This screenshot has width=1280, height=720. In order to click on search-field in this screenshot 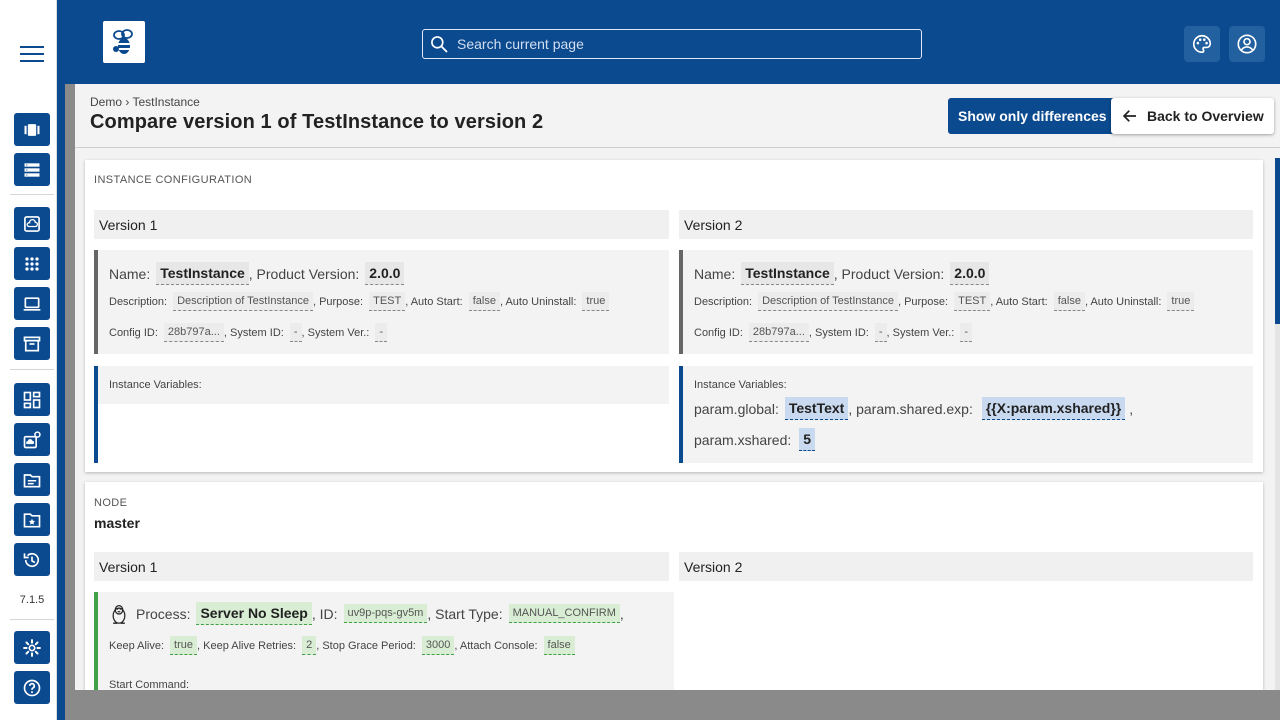, I will do `click(672, 44)`.